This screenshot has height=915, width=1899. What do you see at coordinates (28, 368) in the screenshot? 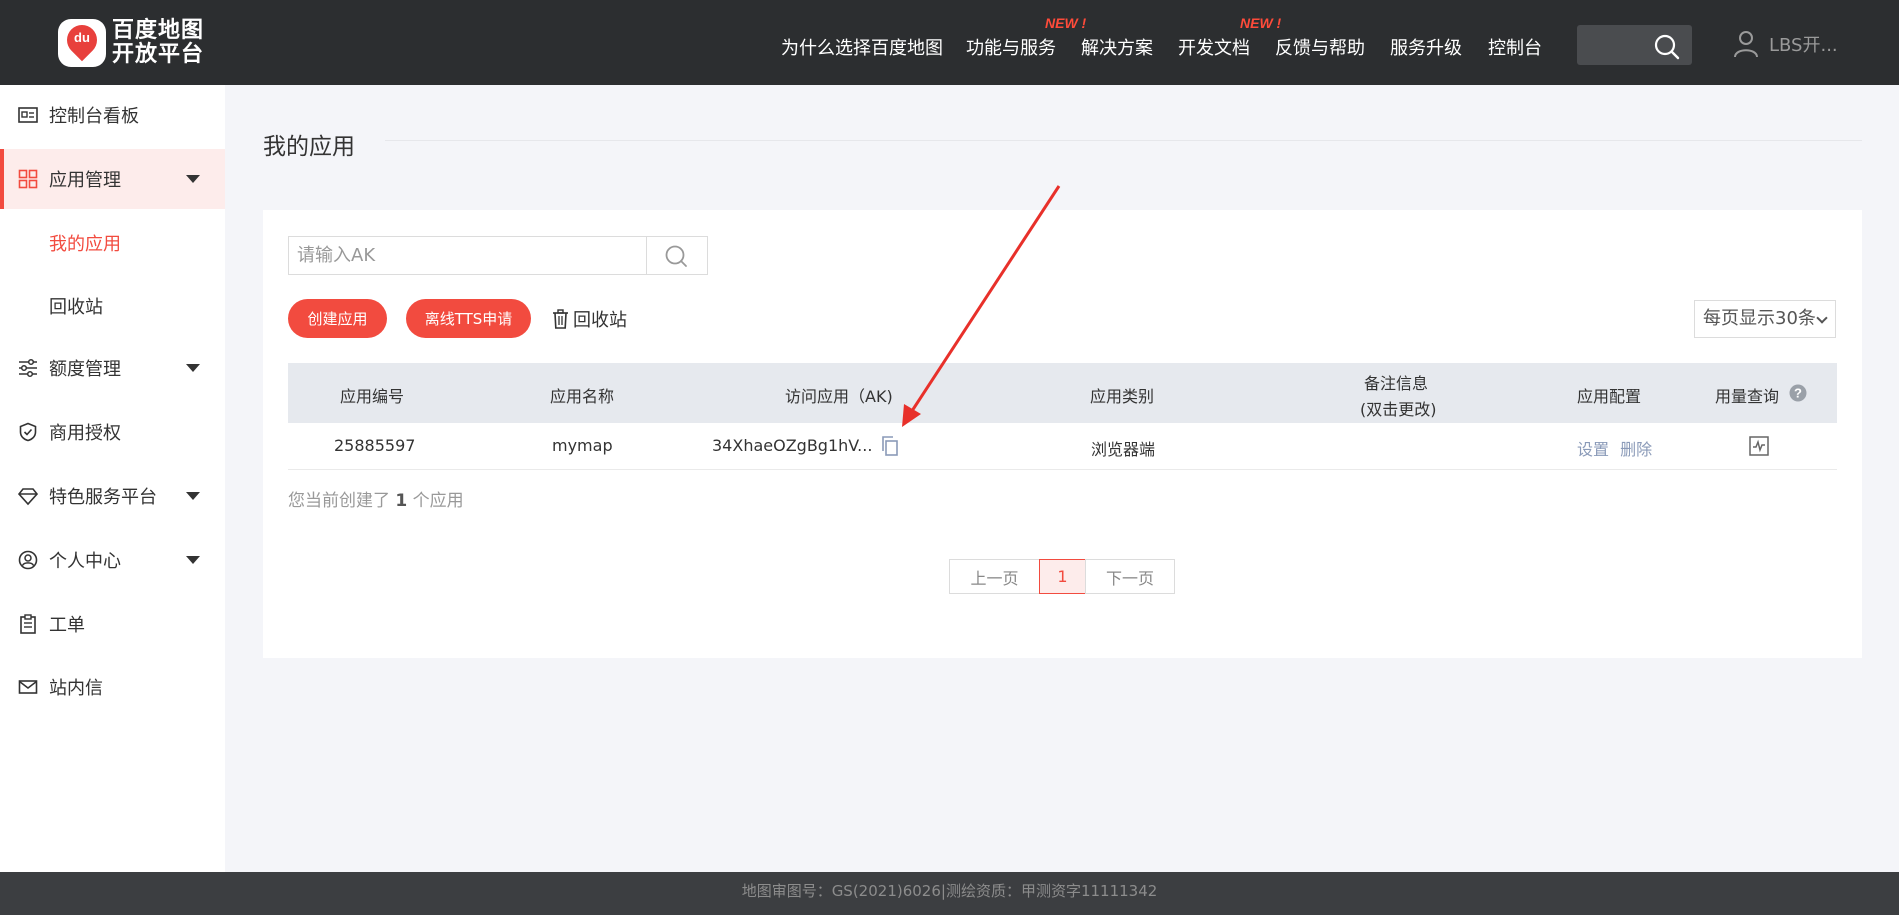
I see `sliders-icon` at bounding box center [28, 368].